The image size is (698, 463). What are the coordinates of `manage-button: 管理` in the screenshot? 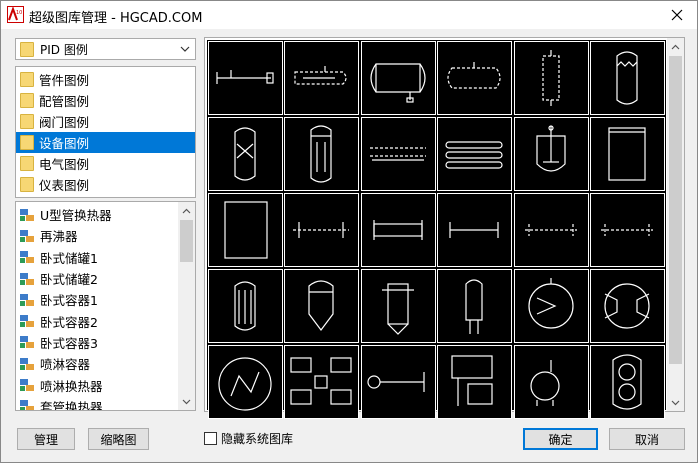 It's located at (46, 439).